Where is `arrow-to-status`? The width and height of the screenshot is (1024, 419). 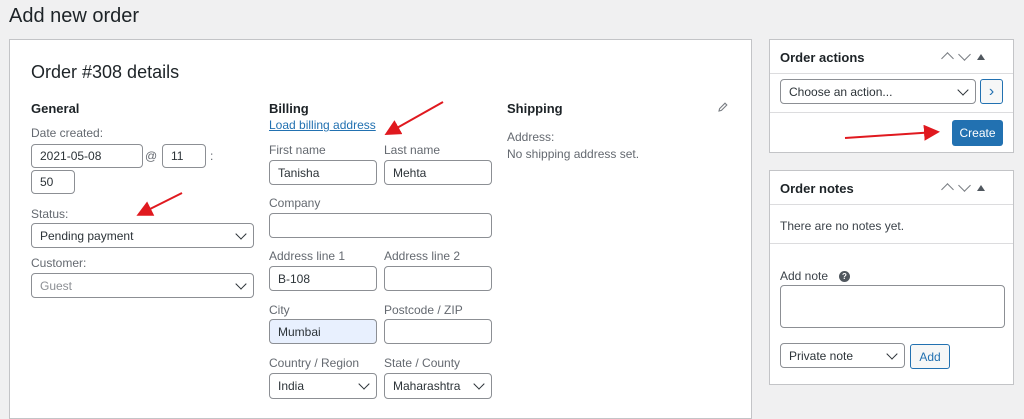
arrow-to-status is located at coordinates (159, 204).